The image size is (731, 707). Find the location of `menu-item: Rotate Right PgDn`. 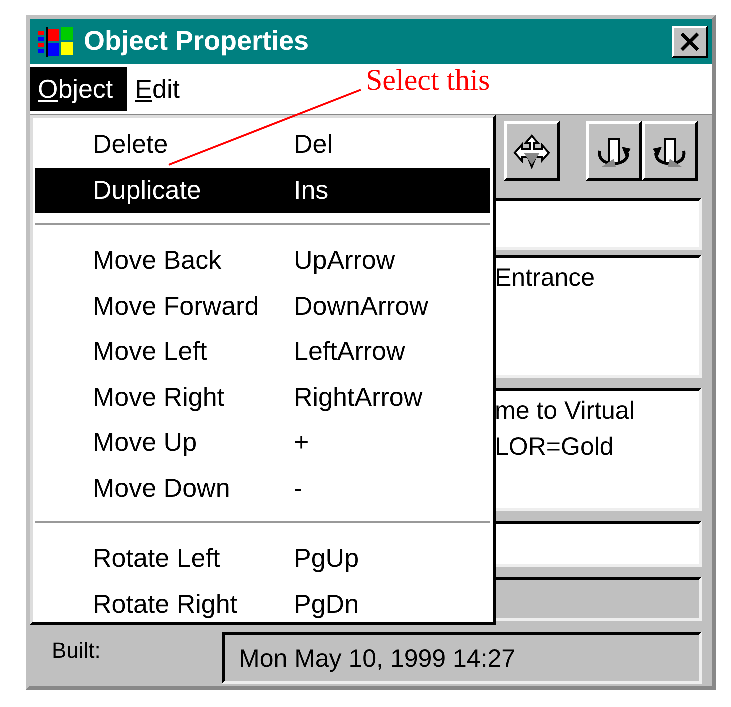

menu-item: Rotate Right PgDn is located at coordinates (262, 604).